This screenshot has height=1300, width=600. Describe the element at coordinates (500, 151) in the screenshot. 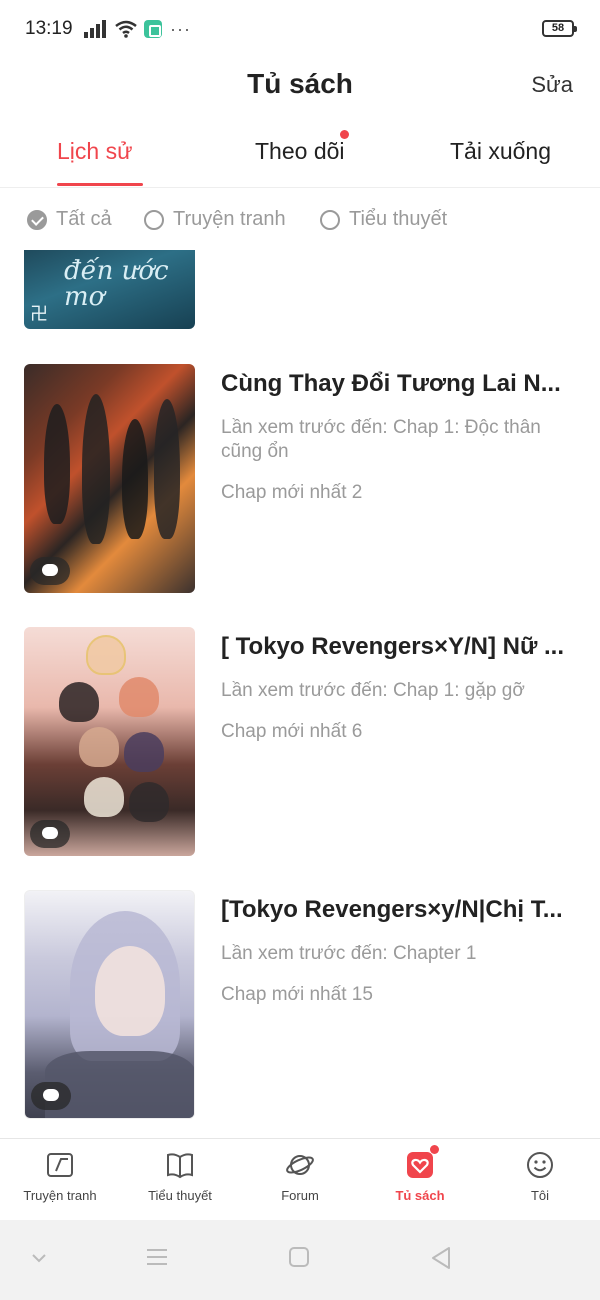

I see `tab-downloads: Tải xuống` at that location.